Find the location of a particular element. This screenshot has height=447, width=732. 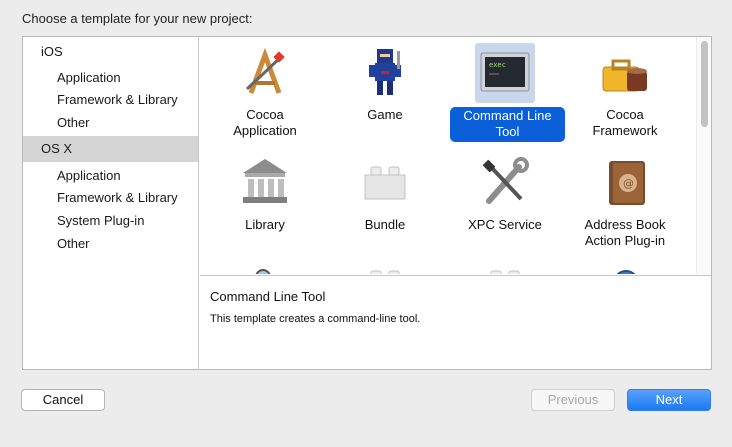

template-bundle: Bundle is located at coordinates (385, 201).